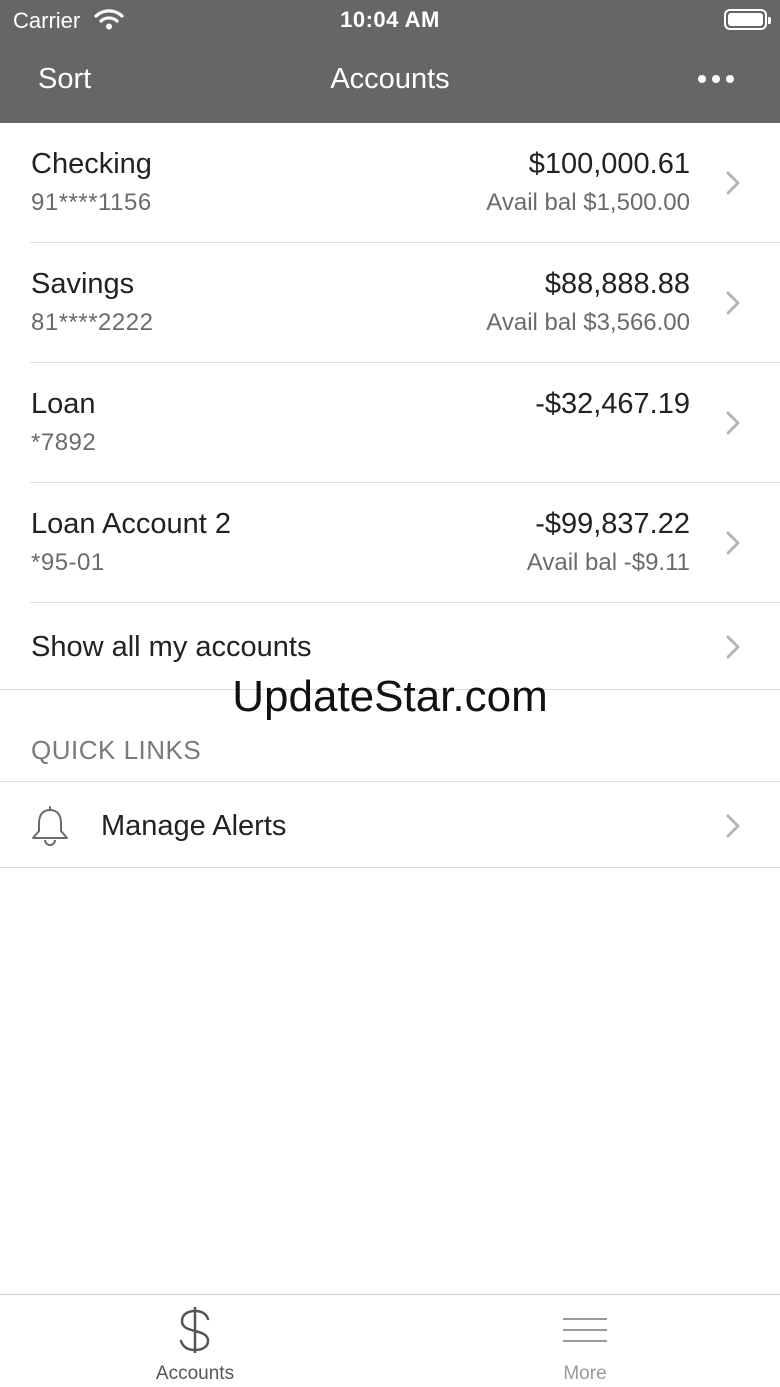  I want to click on bell-icon, so click(50, 826).